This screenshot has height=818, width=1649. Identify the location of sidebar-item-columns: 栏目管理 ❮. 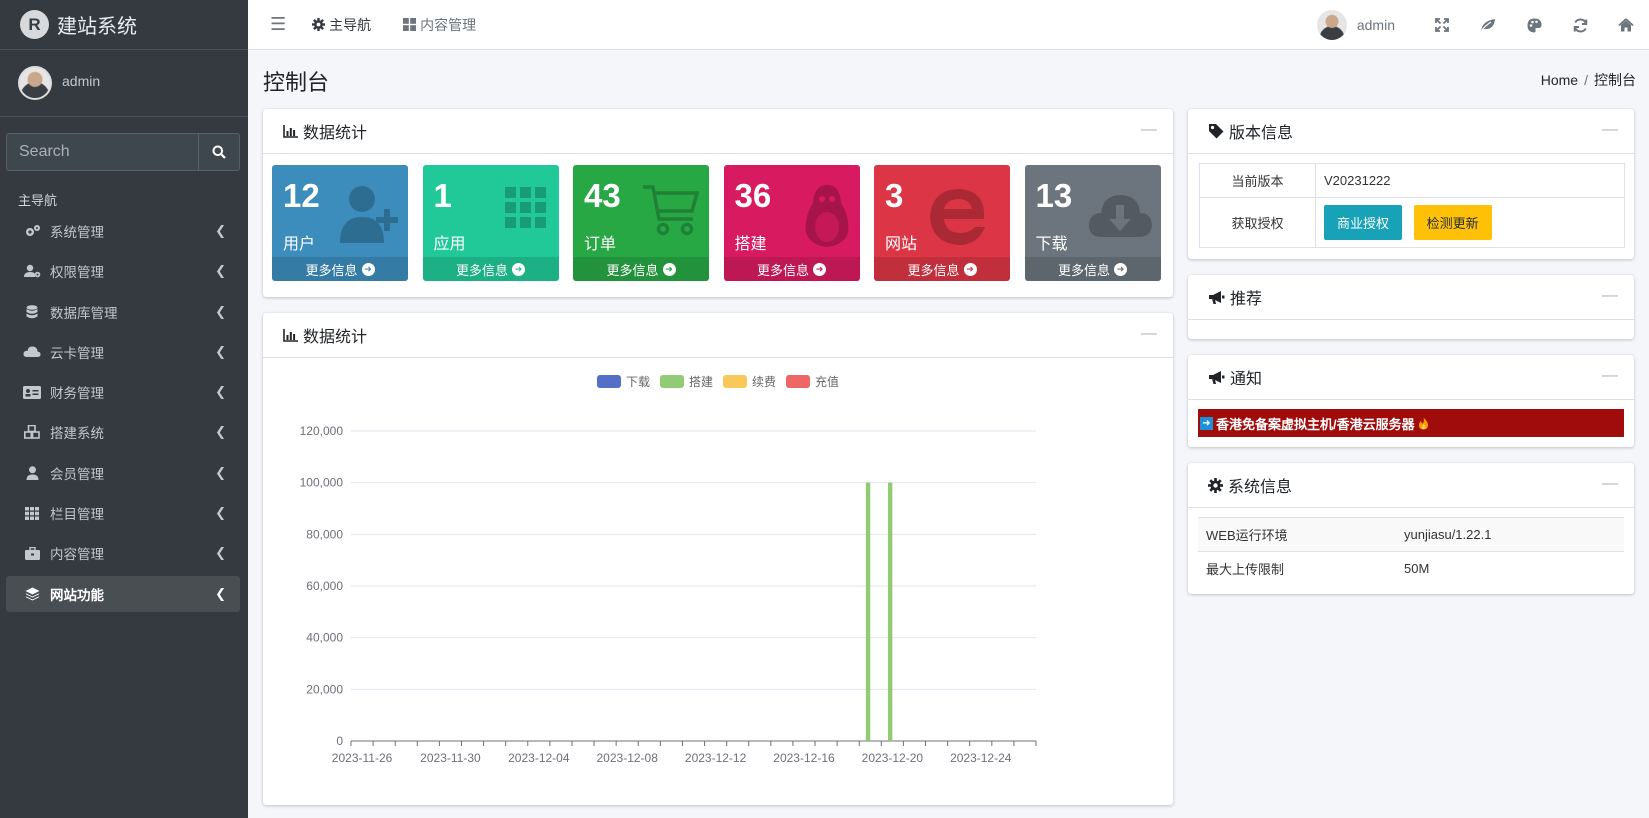
(123, 513).